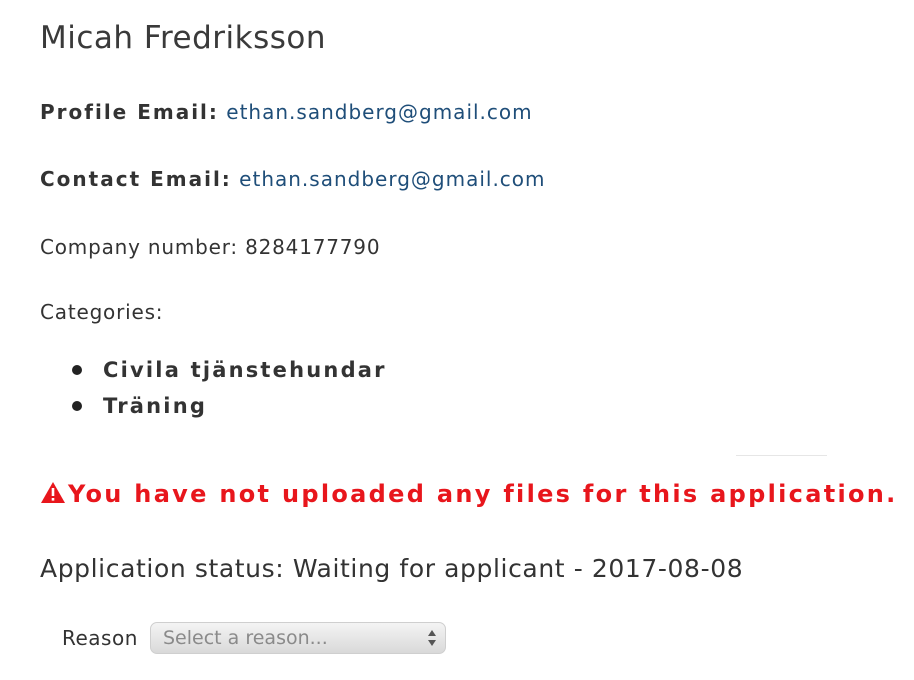 Image resolution: width=914 pixels, height=680 pixels. I want to click on warning-triangle-icon, so click(53, 495).